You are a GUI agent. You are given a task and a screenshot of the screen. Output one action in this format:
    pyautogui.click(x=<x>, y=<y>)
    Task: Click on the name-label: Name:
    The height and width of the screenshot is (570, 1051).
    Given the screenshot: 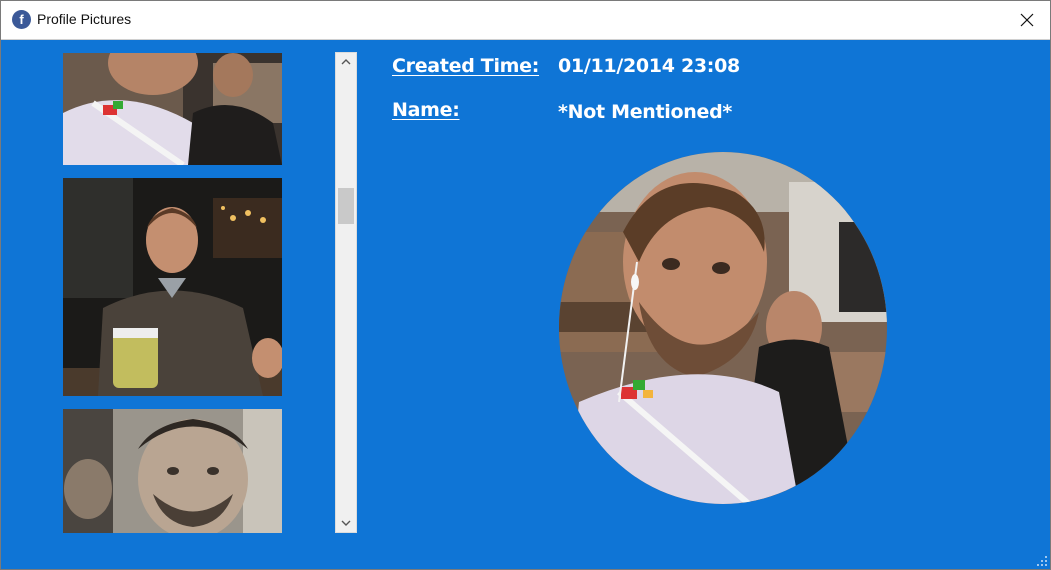 What is the action you would take?
    pyautogui.click(x=426, y=110)
    